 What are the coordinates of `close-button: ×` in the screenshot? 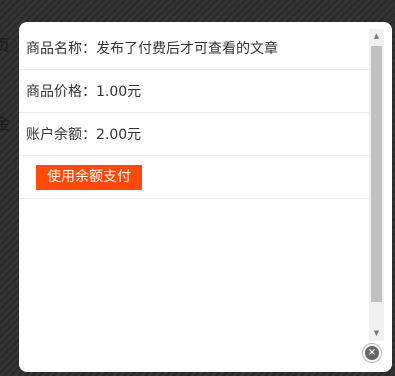 It's located at (372, 353).